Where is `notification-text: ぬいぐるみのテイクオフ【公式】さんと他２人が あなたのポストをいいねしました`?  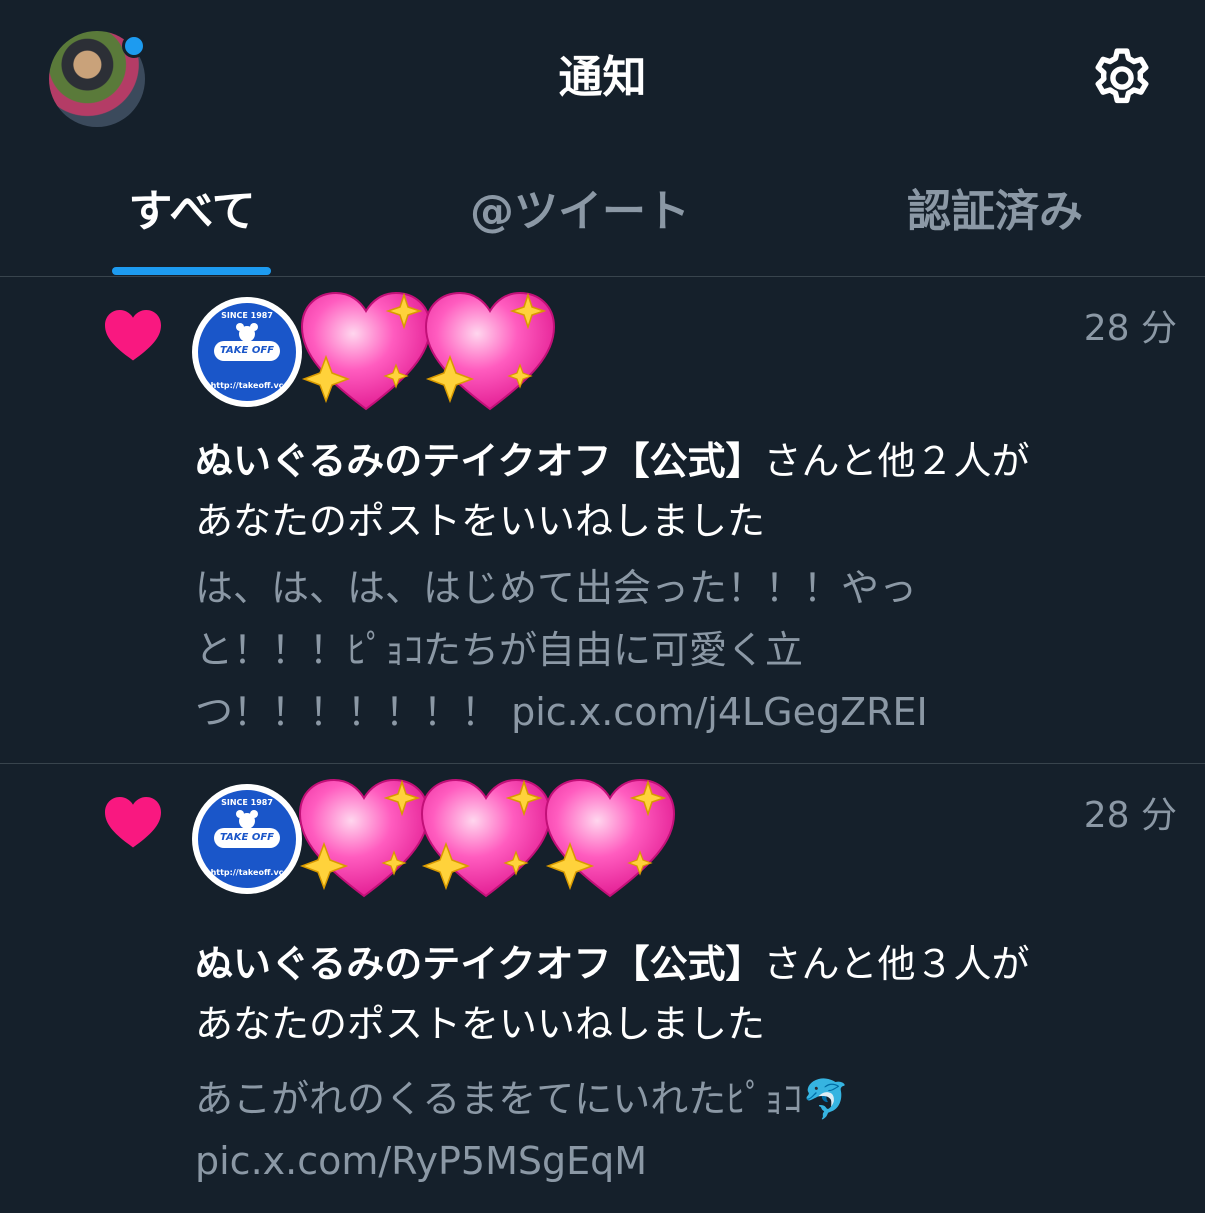
notification-text: ぬいぐるみのテイクオフ【公式】さんと他２人が あなたのポストをいいねしました is located at coordinates (685, 491).